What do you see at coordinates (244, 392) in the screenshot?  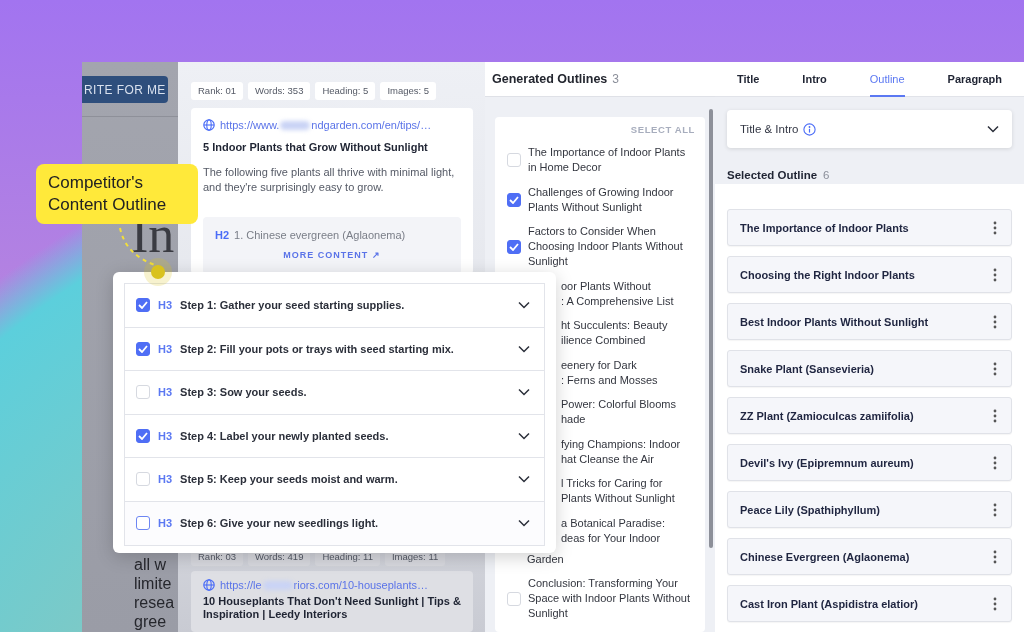 I see `step-text: Step 3: Sow your seeds.` at bounding box center [244, 392].